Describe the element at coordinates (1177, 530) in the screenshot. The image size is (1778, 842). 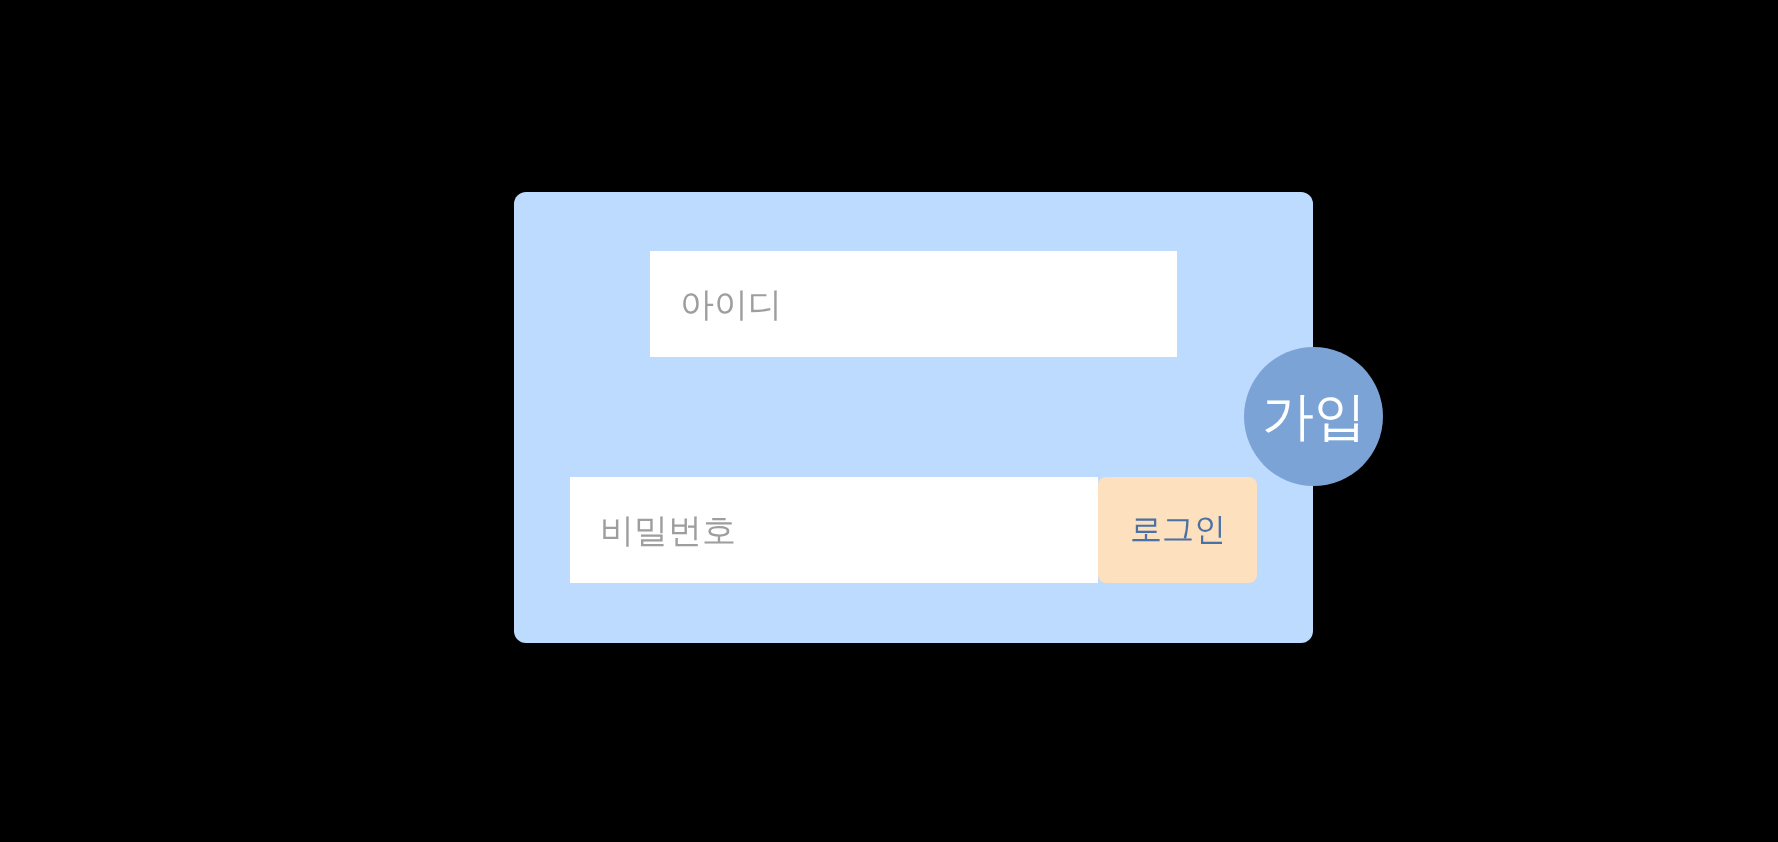
I see `login-button: 로그인` at that location.